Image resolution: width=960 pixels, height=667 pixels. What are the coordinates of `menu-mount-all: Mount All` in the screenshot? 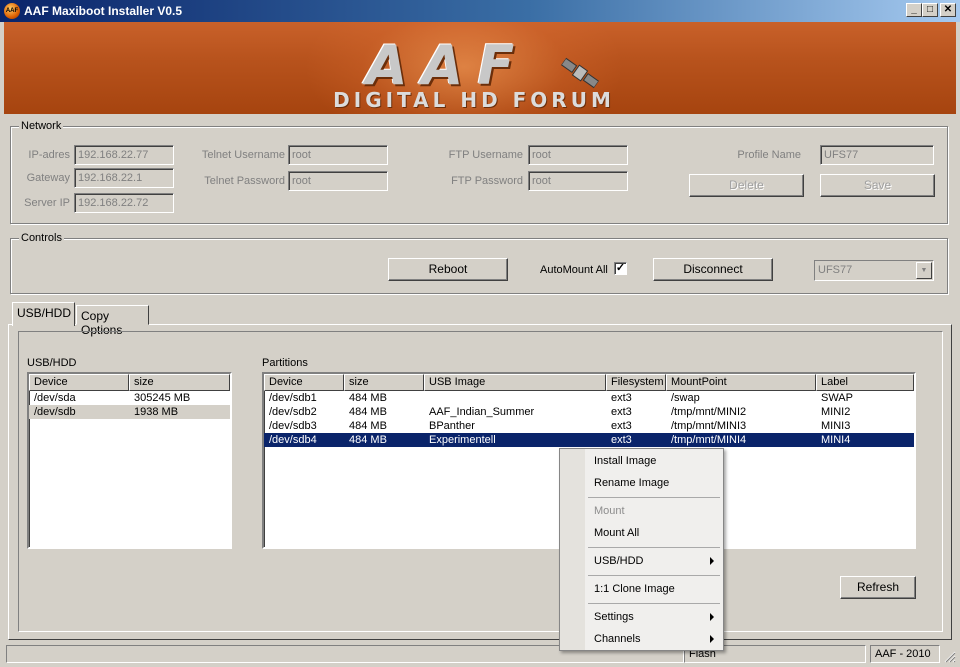 It's located at (654, 533).